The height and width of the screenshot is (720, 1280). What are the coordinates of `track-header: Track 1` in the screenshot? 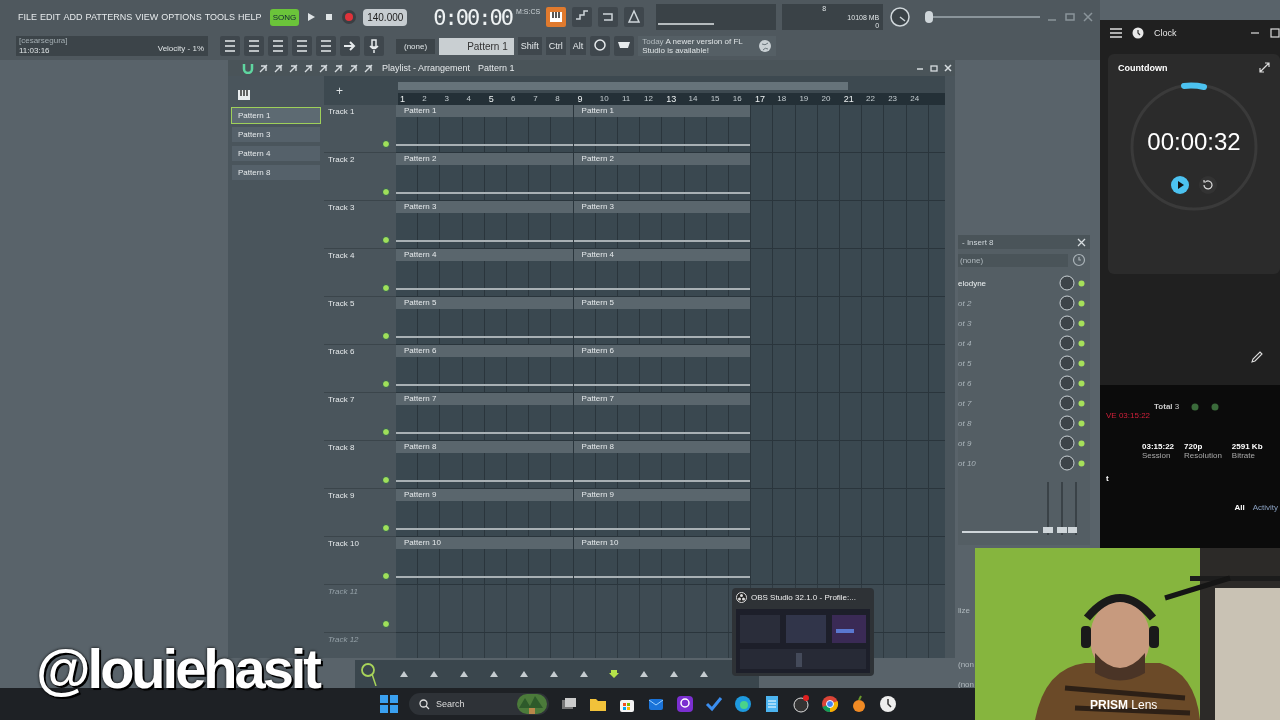 It's located at (360, 129).